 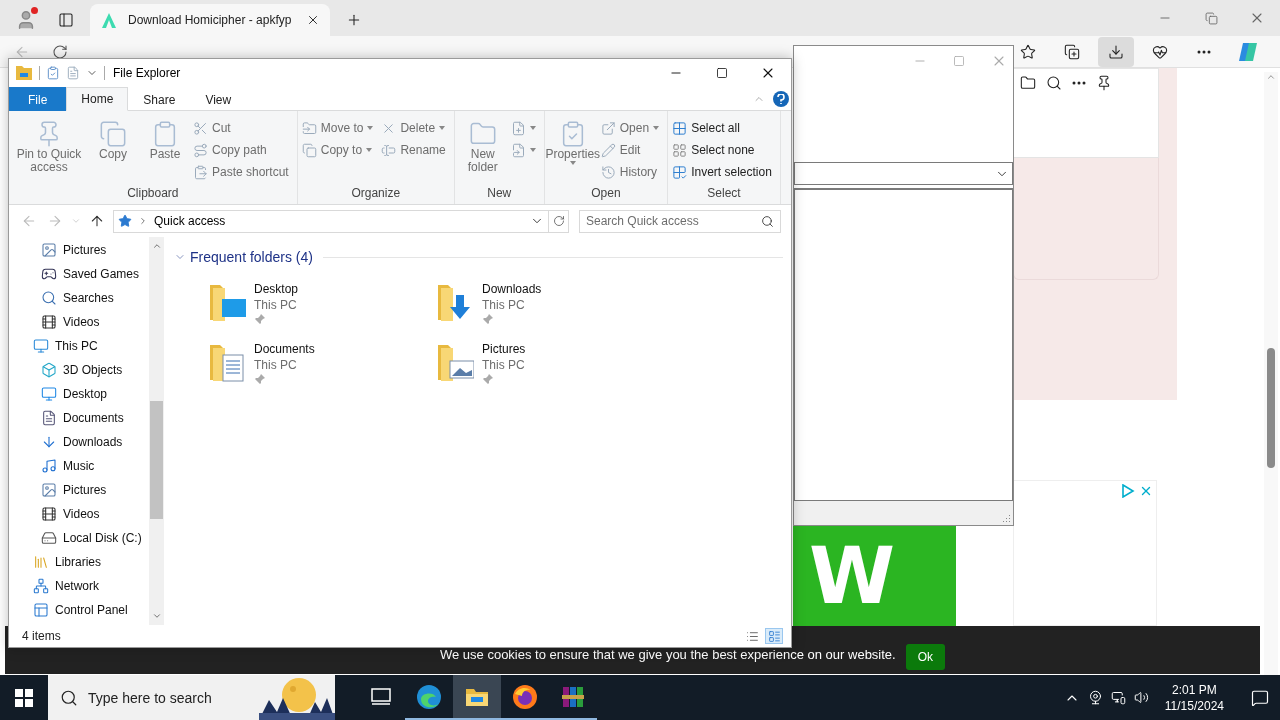 What do you see at coordinates (1146, 491) in the screenshot?
I see `close-icon` at bounding box center [1146, 491].